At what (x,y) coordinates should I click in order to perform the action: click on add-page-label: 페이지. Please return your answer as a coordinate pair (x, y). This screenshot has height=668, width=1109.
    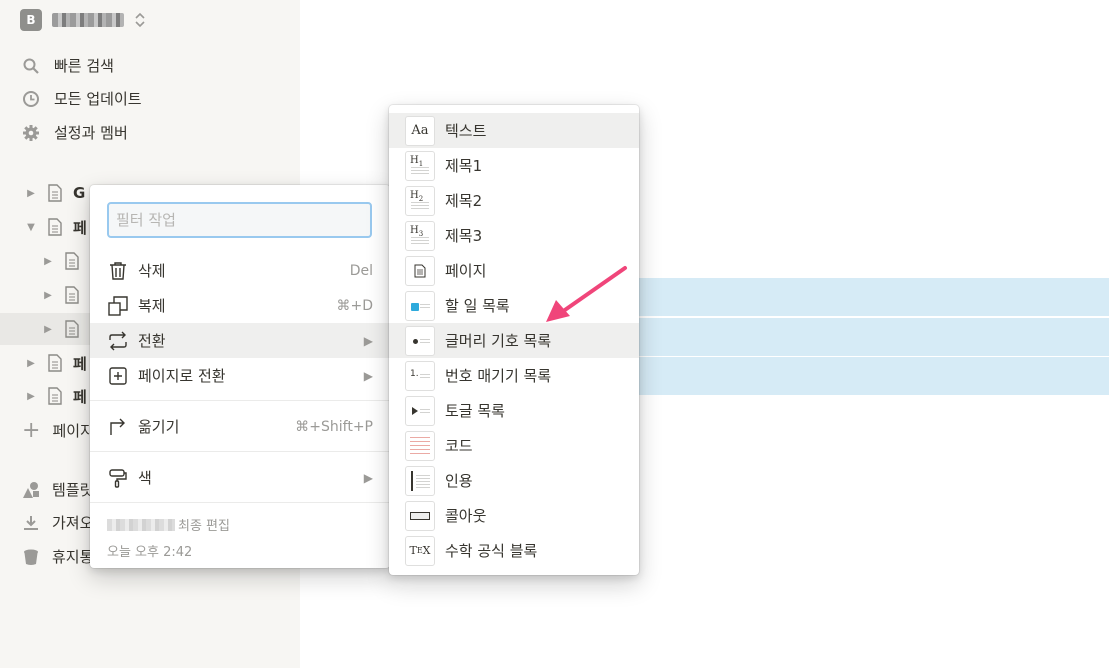
    Looking at the image, I should click on (73, 431).